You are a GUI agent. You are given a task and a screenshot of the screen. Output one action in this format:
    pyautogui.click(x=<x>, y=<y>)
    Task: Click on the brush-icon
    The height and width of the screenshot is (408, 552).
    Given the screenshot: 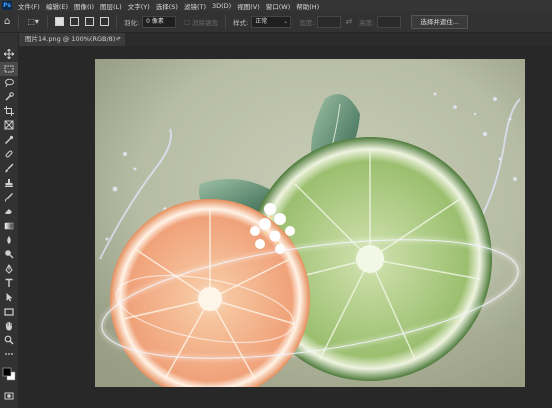 What is the action you would take?
    pyautogui.click(x=9, y=168)
    